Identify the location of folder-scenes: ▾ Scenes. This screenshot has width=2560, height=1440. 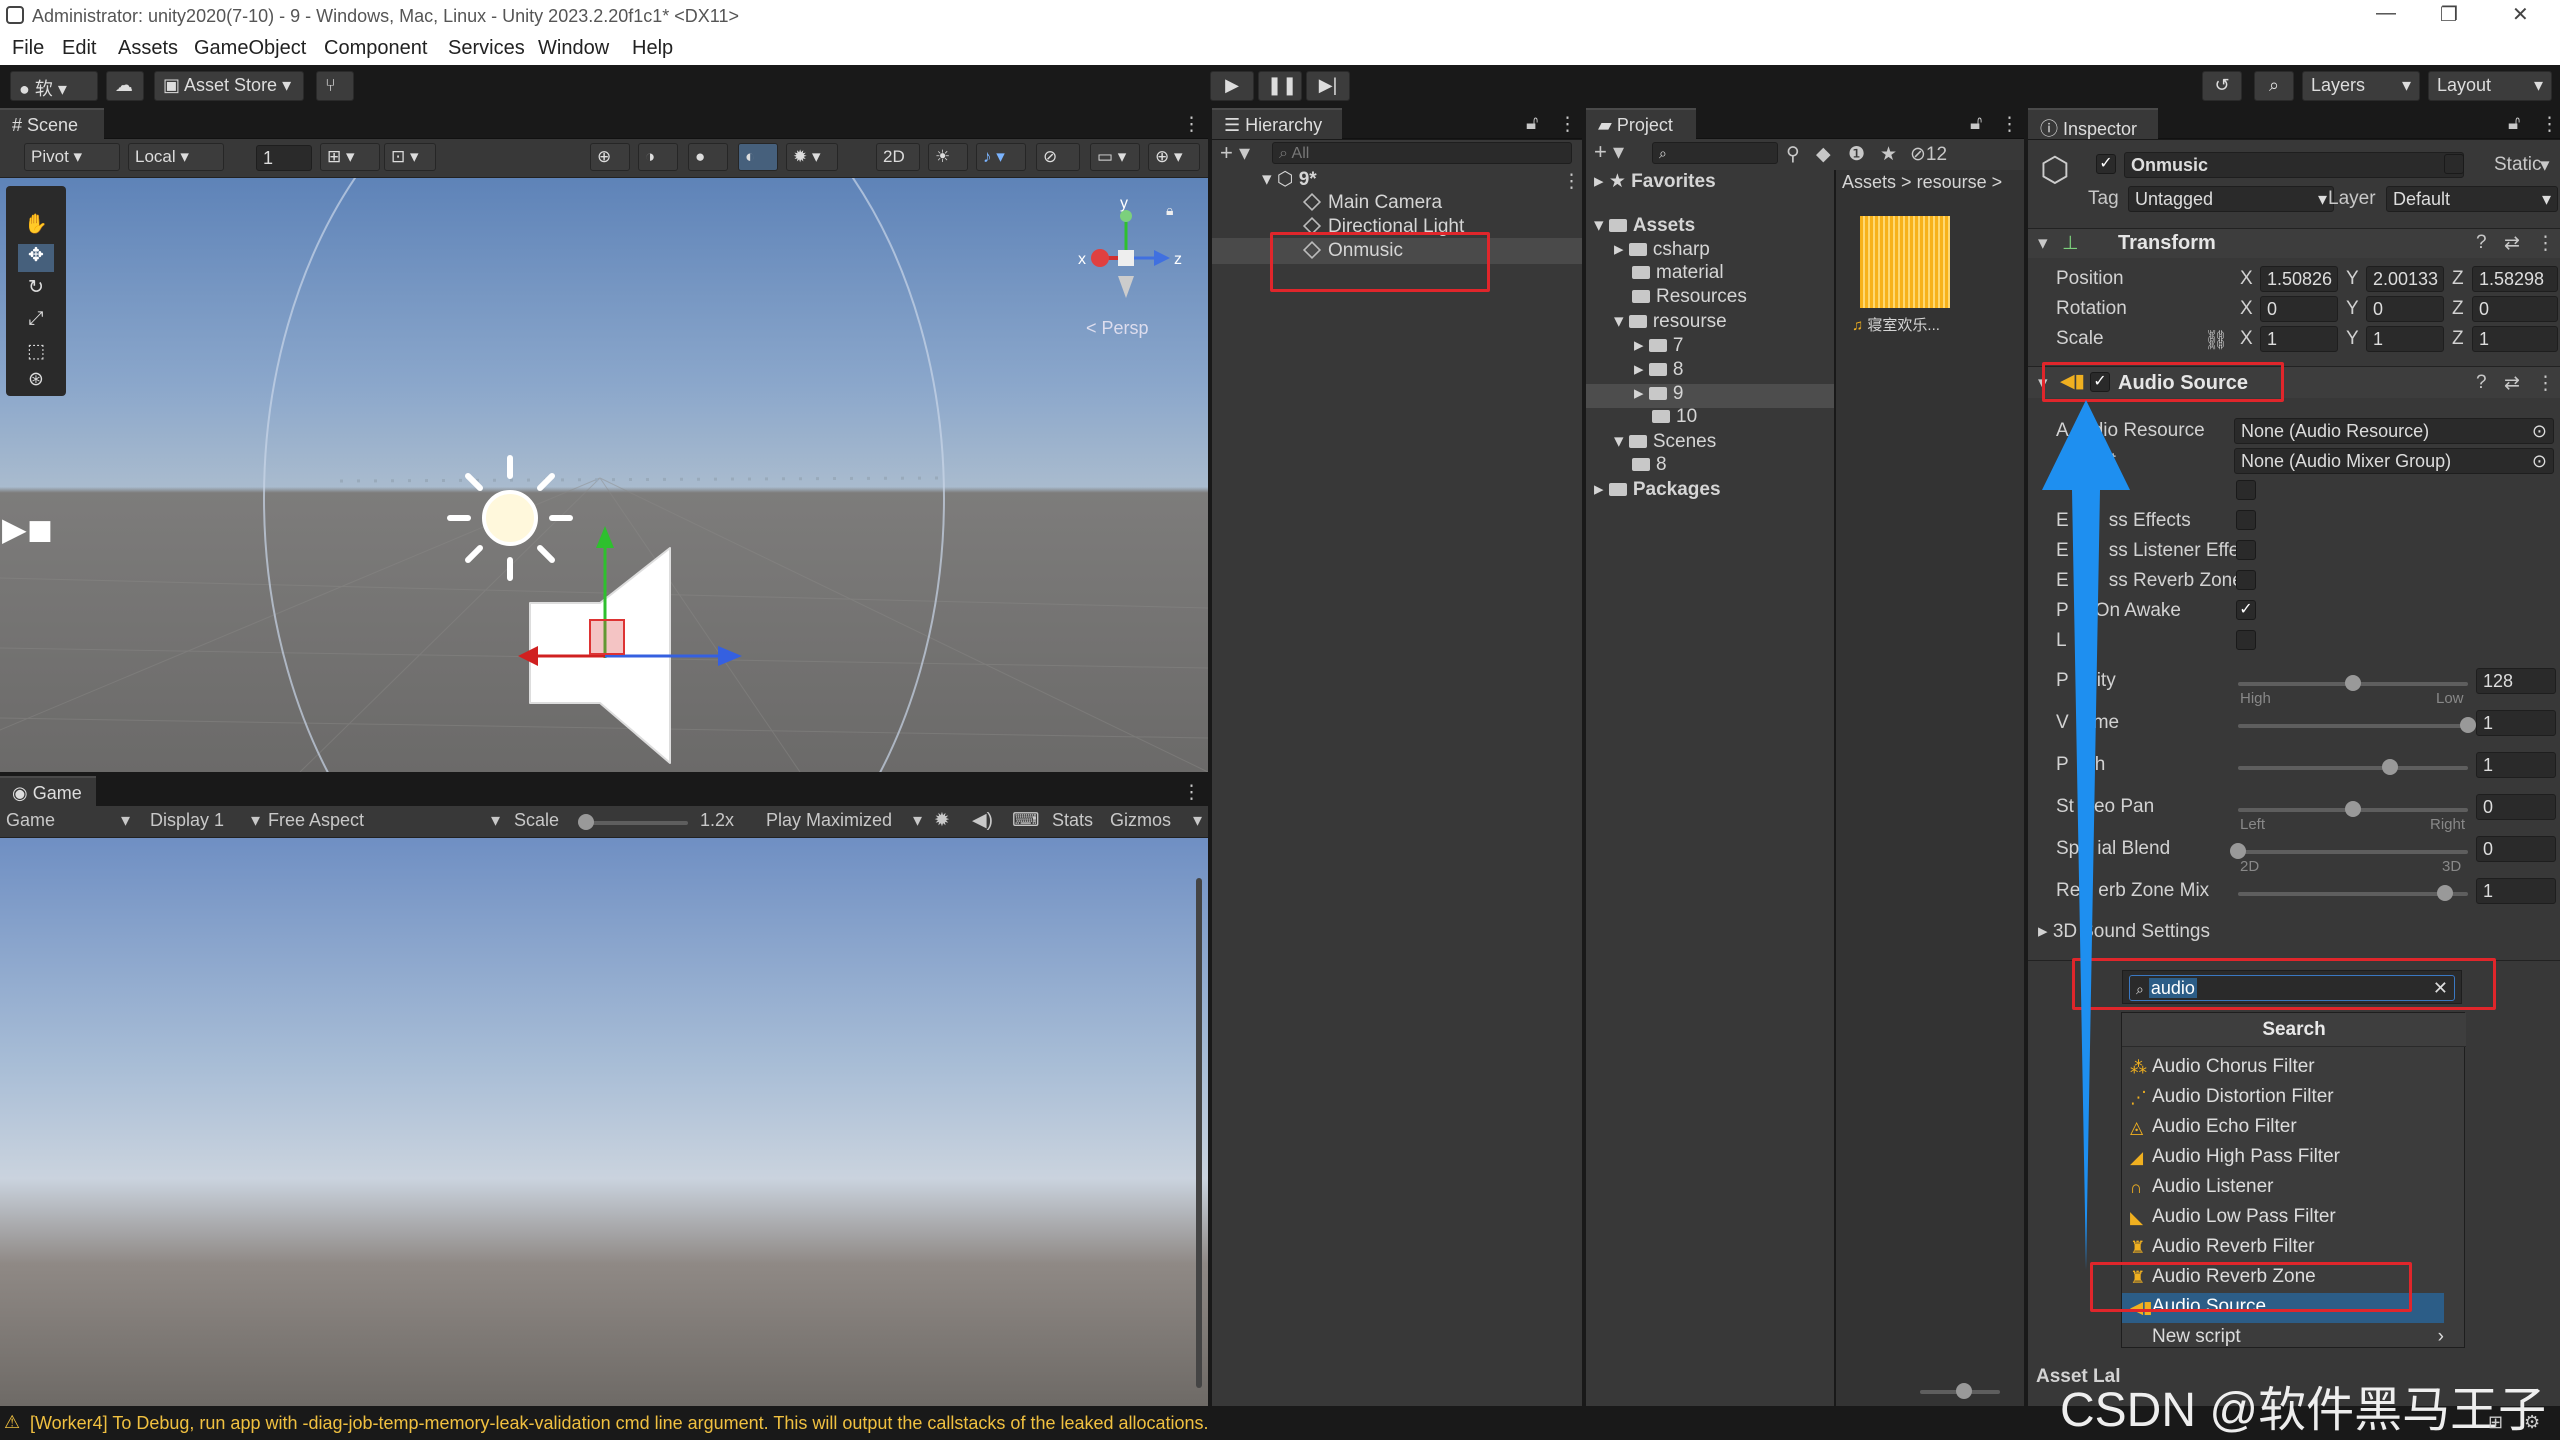
(1665, 441).